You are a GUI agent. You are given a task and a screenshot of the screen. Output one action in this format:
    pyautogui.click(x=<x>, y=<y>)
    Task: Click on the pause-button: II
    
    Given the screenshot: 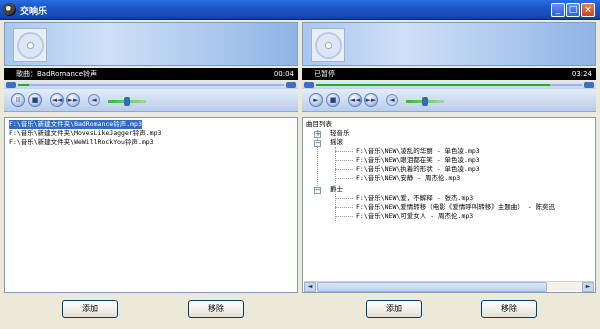 What is the action you would take?
    pyautogui.click(x=18, y=100)
    